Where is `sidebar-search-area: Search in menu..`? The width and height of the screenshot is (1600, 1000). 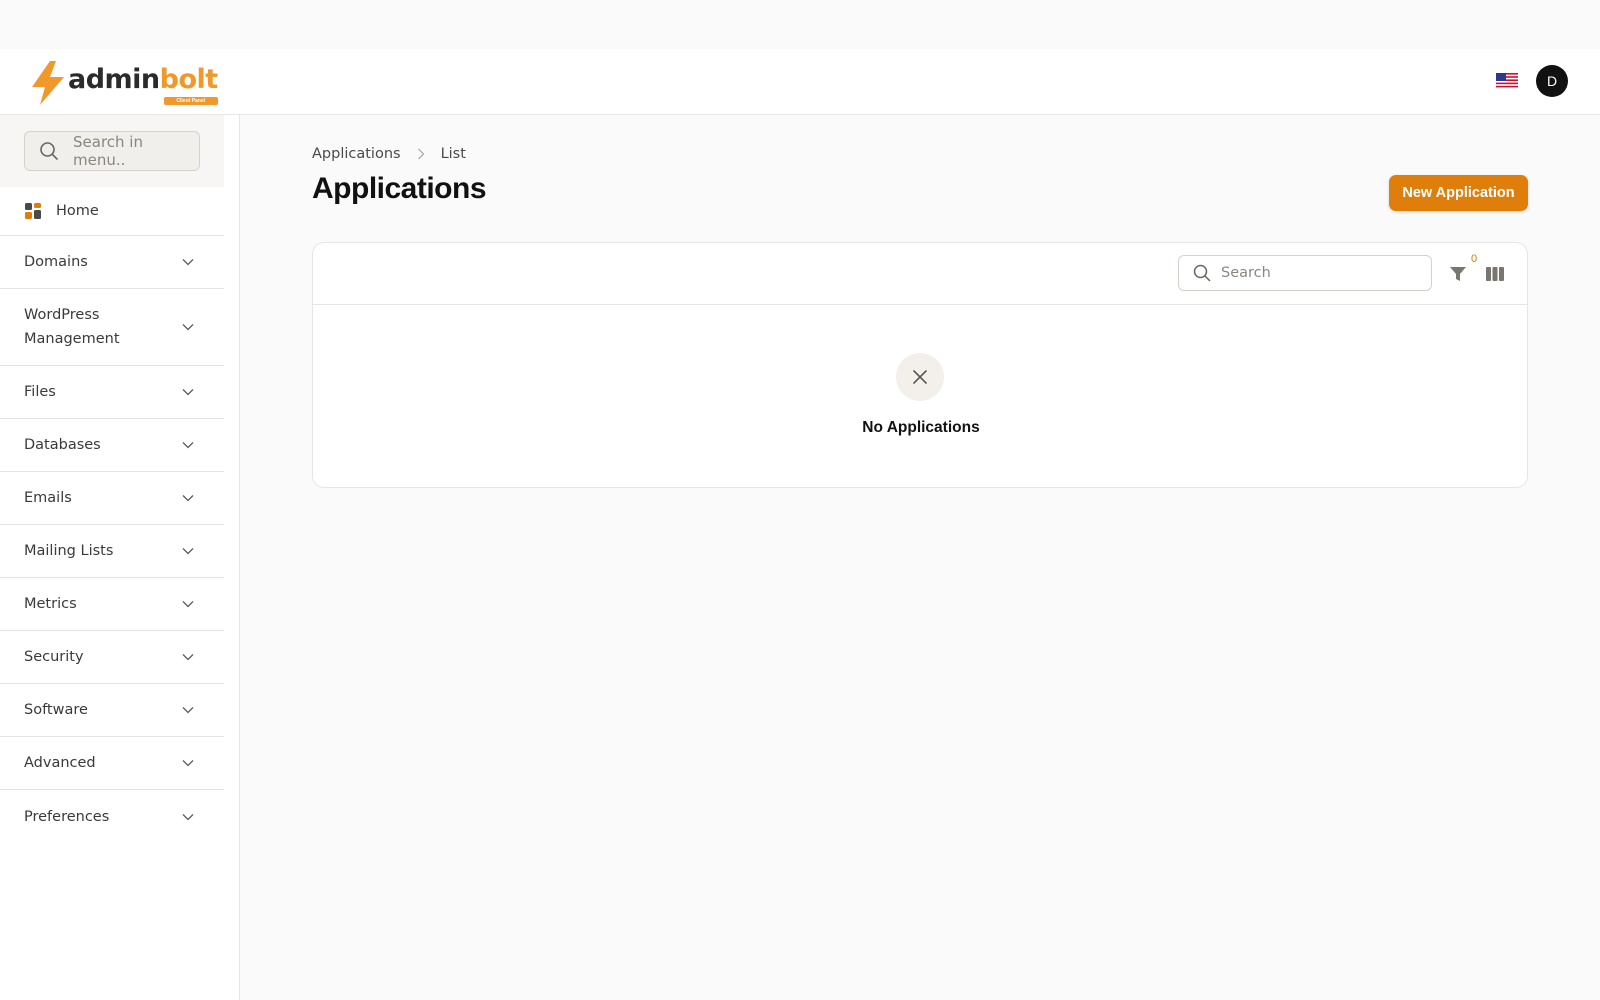
sidebar-search-area: Search in menu.. is located at coordinates (112, 151).